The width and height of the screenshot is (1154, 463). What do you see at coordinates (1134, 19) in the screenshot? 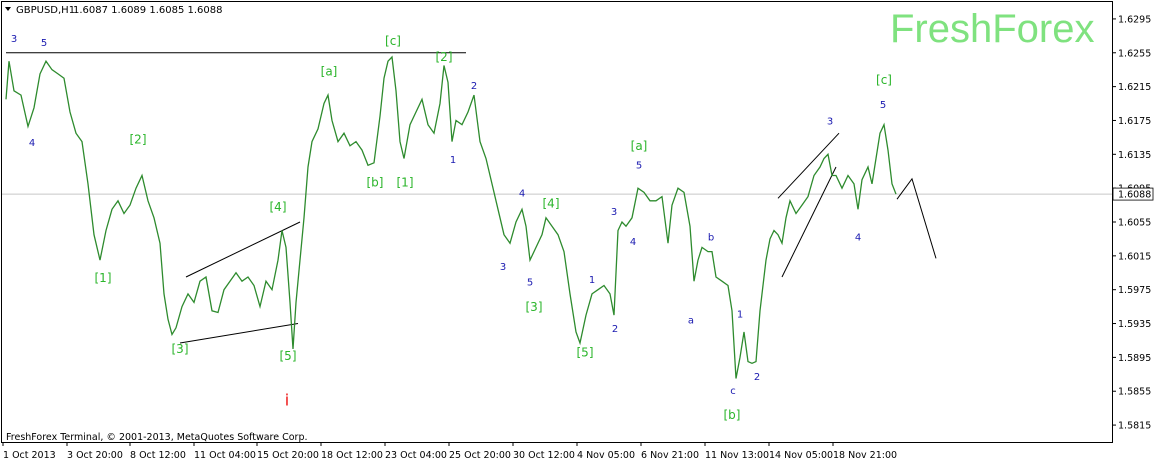
I see `y-tick-label: 1.6295` at bounding box center [1134, 19].